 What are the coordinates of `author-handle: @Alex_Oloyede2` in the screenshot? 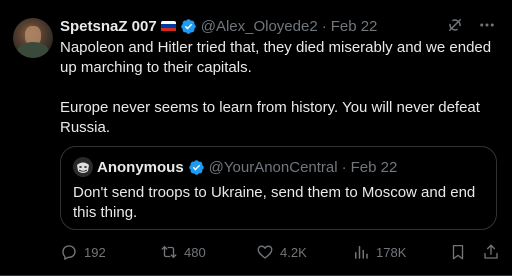 It's located at (259, 26).